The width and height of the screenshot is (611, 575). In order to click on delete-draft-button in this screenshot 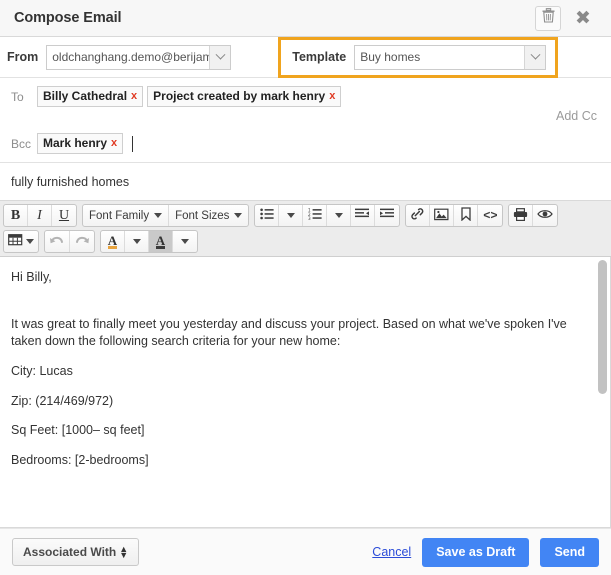, I will do `click(548, 18)`.